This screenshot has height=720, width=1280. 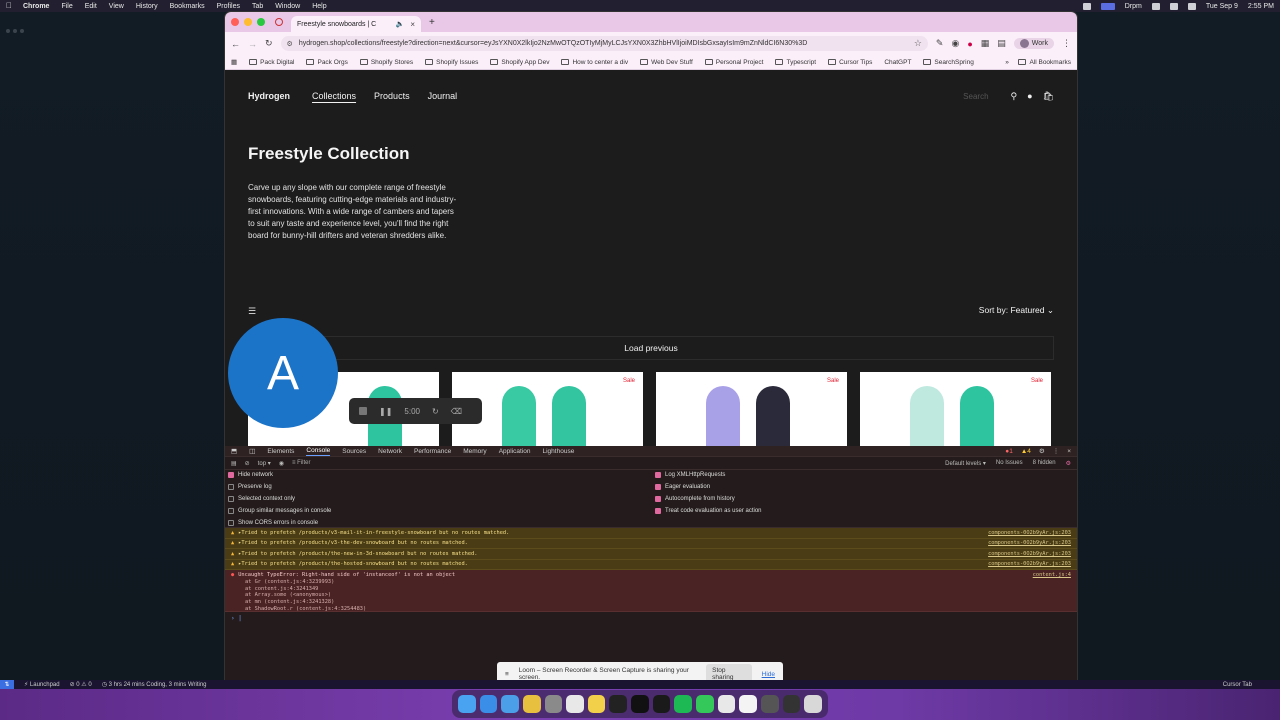 I want to click on speaker-icon: 🔈, so click(x=400, y=24).